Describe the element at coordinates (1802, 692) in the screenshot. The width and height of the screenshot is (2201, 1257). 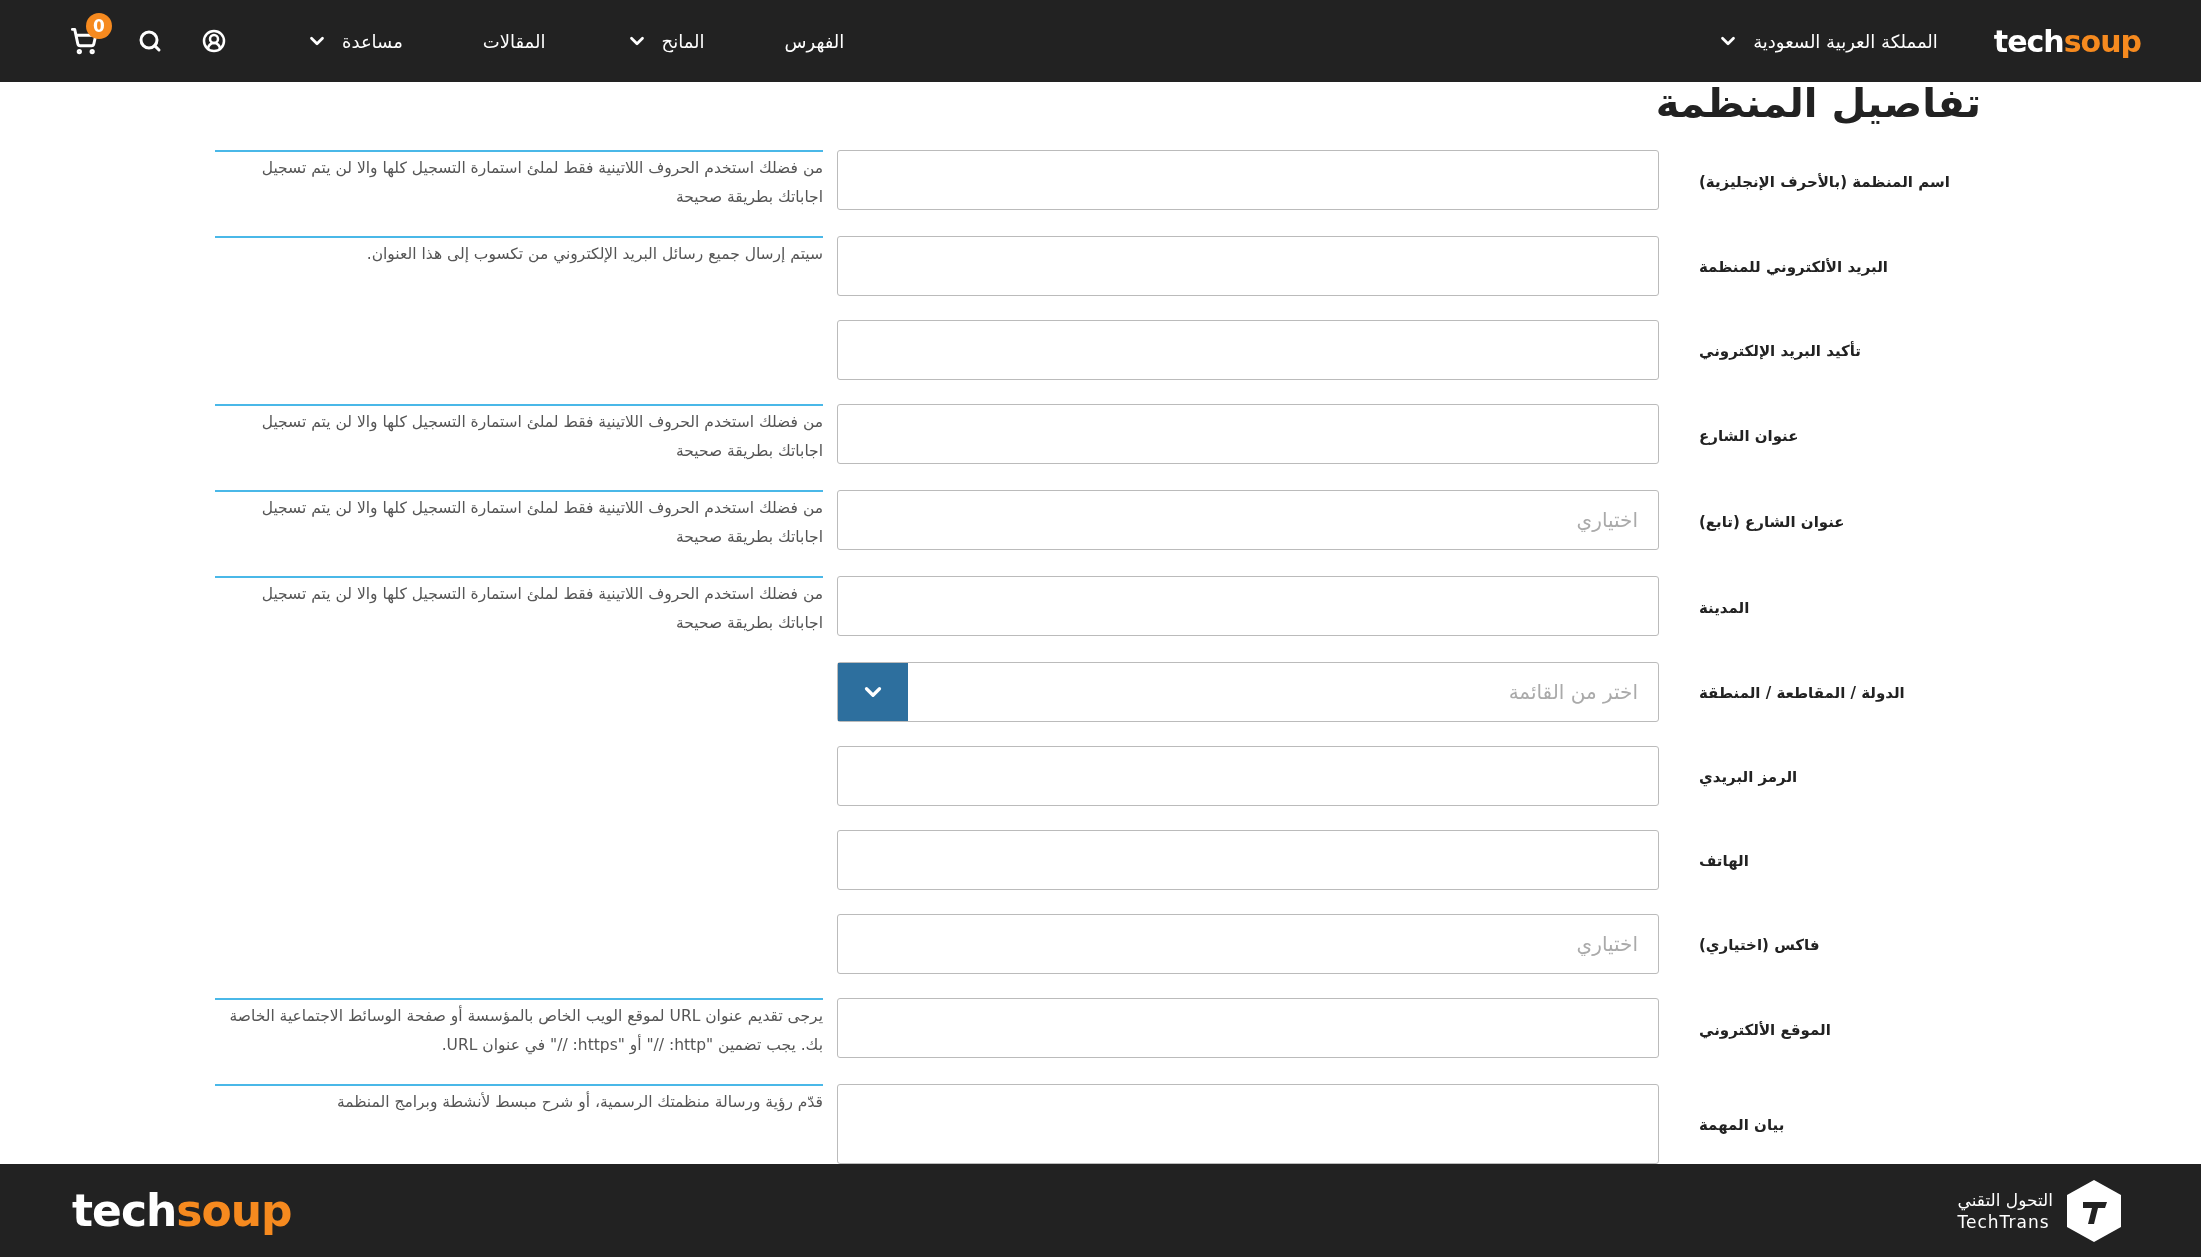
I see `field-label: الدولة / المقاطعة / المنطقة` at that location.